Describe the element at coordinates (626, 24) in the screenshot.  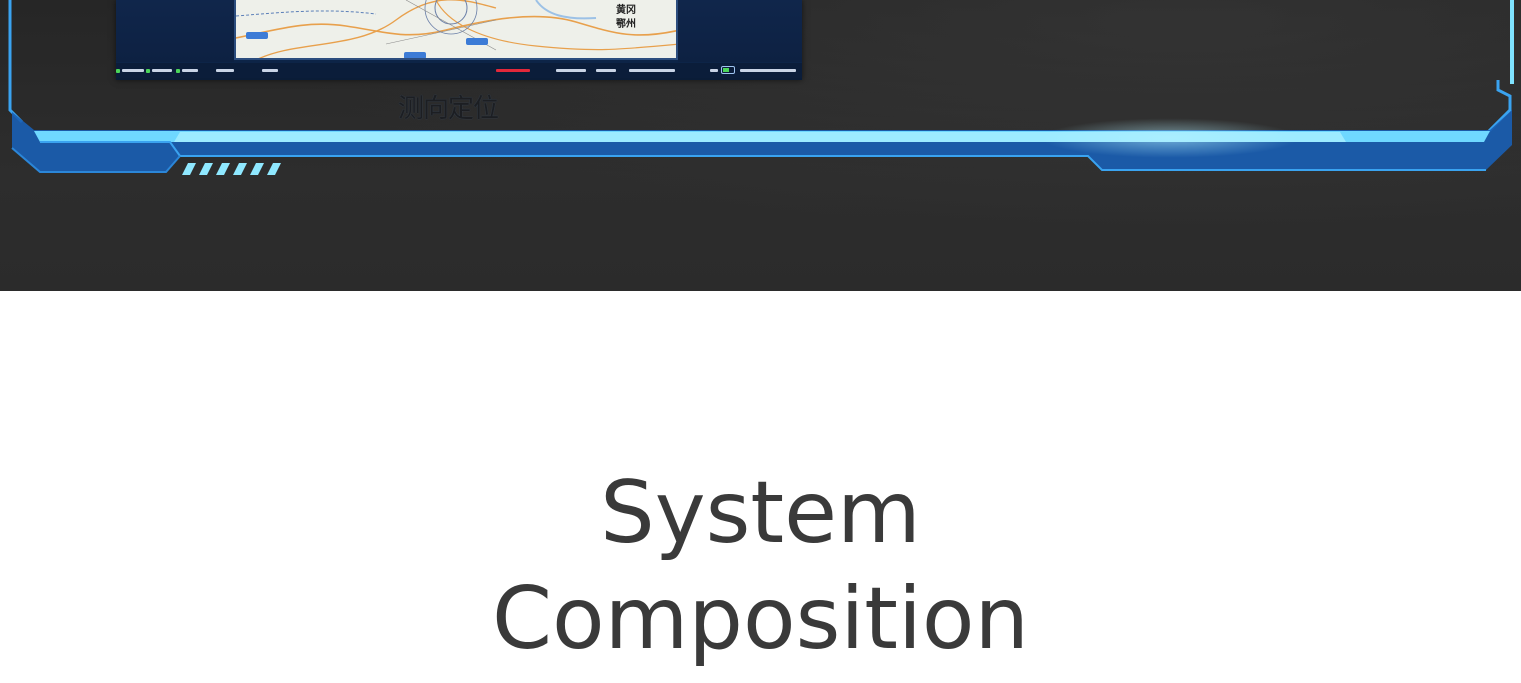
I see `map-city-label: 鄂州` at that location.